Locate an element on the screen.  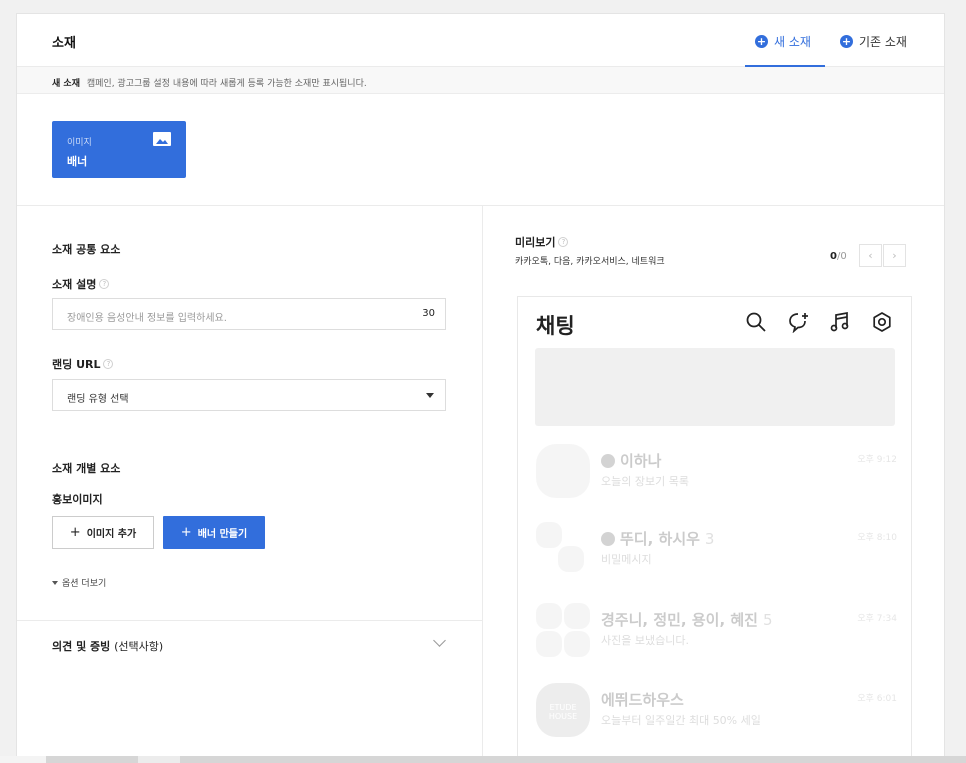
image-icon is located at coordinates (162, 139).